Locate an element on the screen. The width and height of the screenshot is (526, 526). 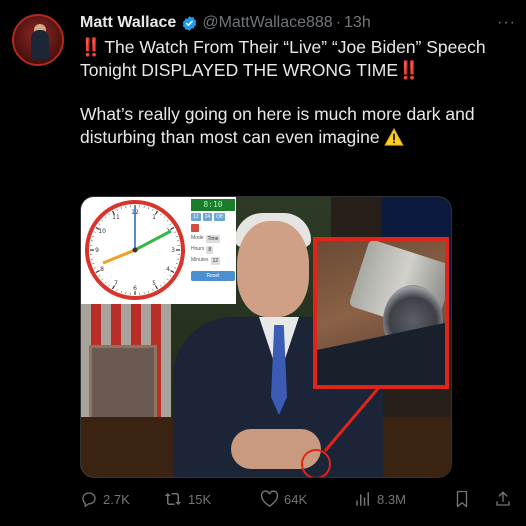
avatar-figure is located at coordinates (40, 45).